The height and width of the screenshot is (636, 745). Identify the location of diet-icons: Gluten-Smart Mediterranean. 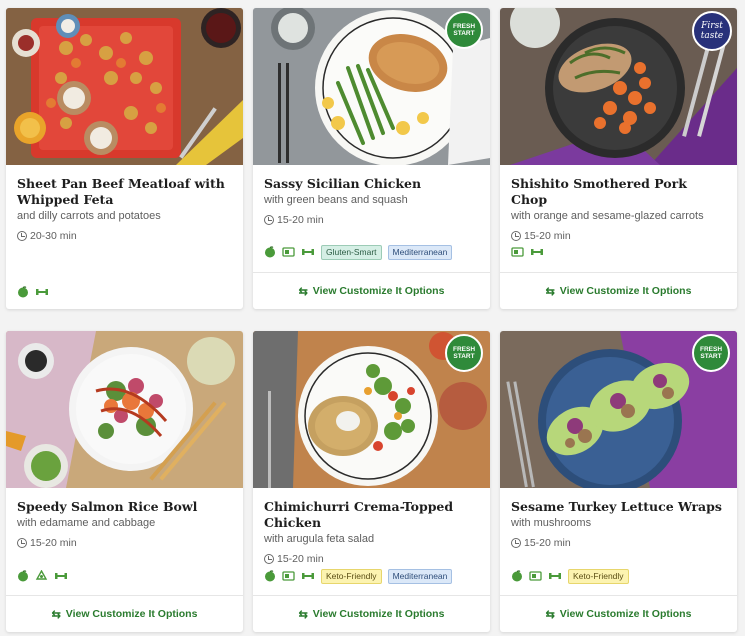
(358, 252).